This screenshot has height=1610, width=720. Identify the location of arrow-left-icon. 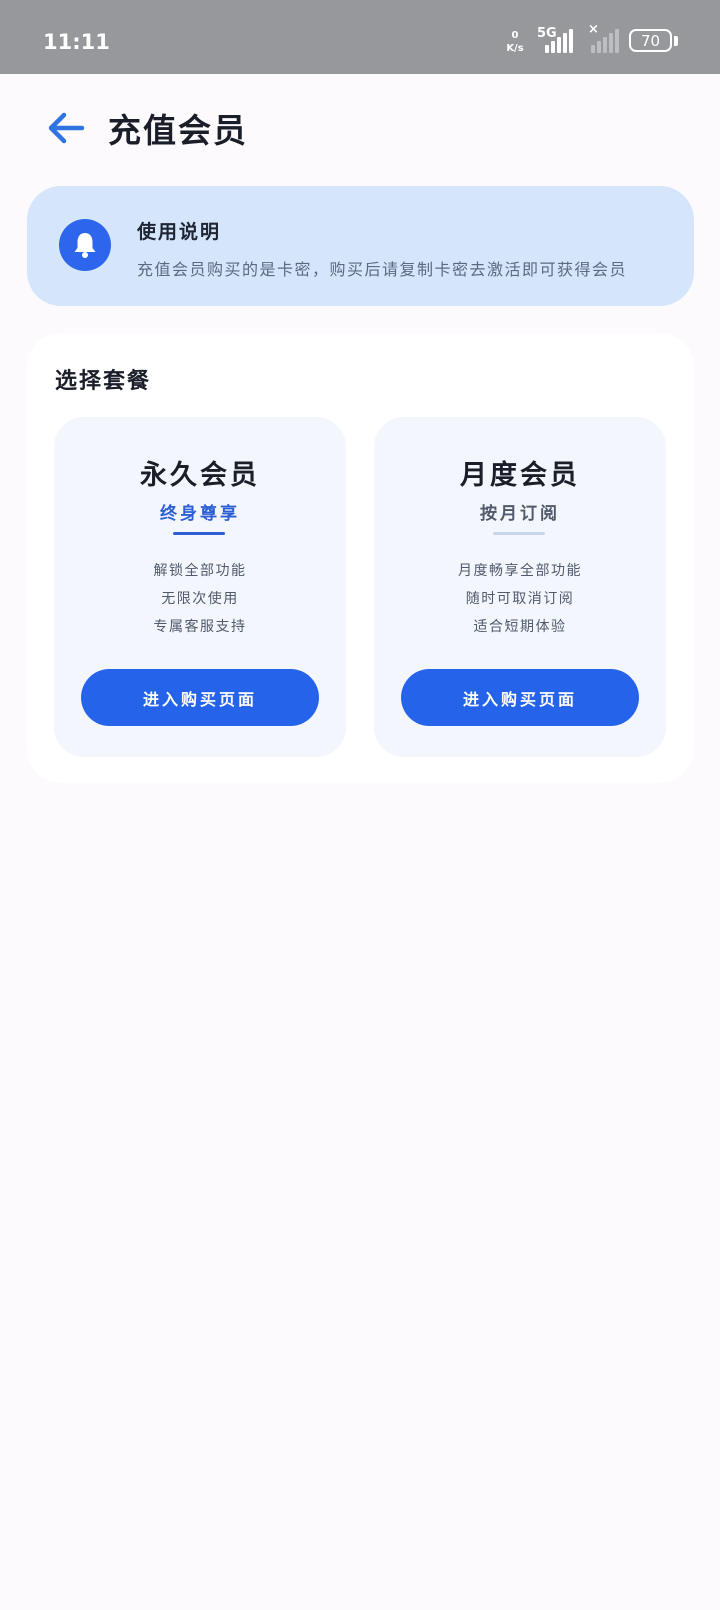
(66, 128).